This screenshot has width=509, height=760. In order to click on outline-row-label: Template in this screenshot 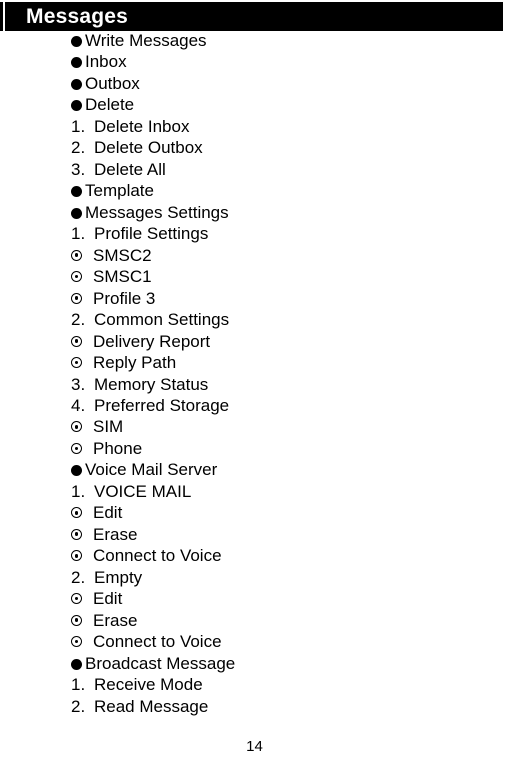, I will do `click(119, 191)`.